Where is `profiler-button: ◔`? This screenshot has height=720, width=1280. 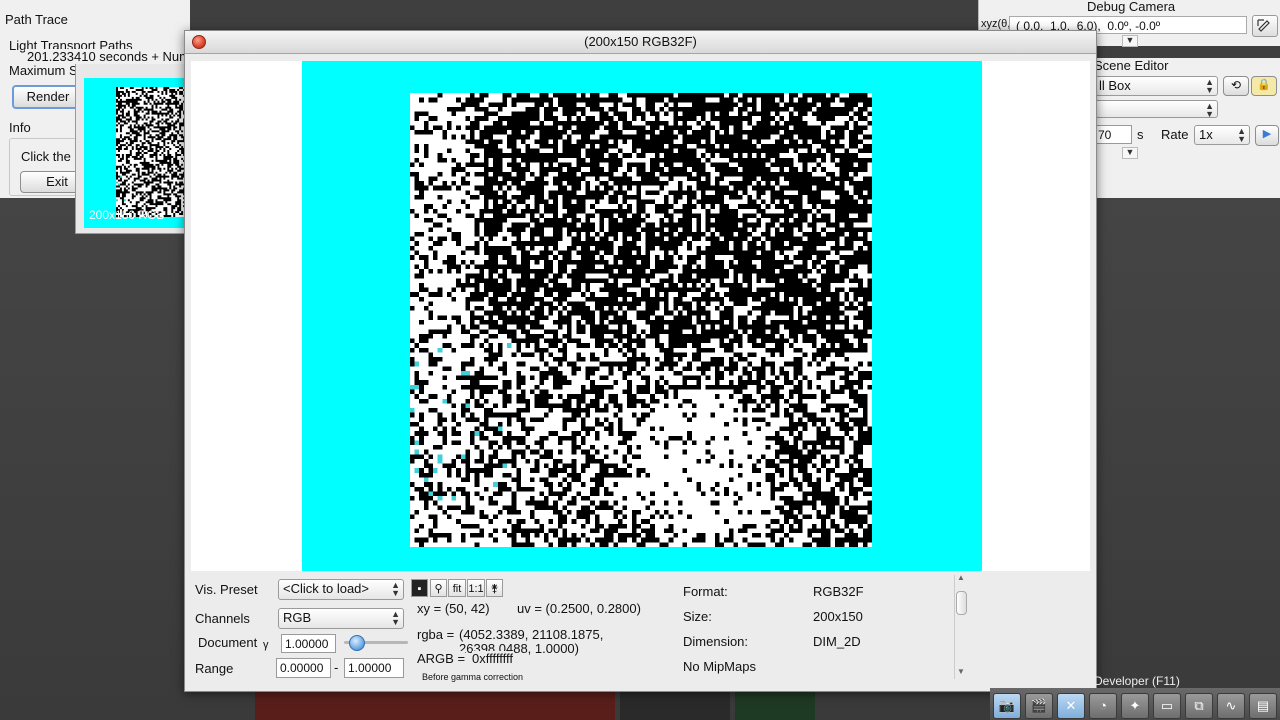
profiler-button: ◔ is located at coordinates (1103, 706).